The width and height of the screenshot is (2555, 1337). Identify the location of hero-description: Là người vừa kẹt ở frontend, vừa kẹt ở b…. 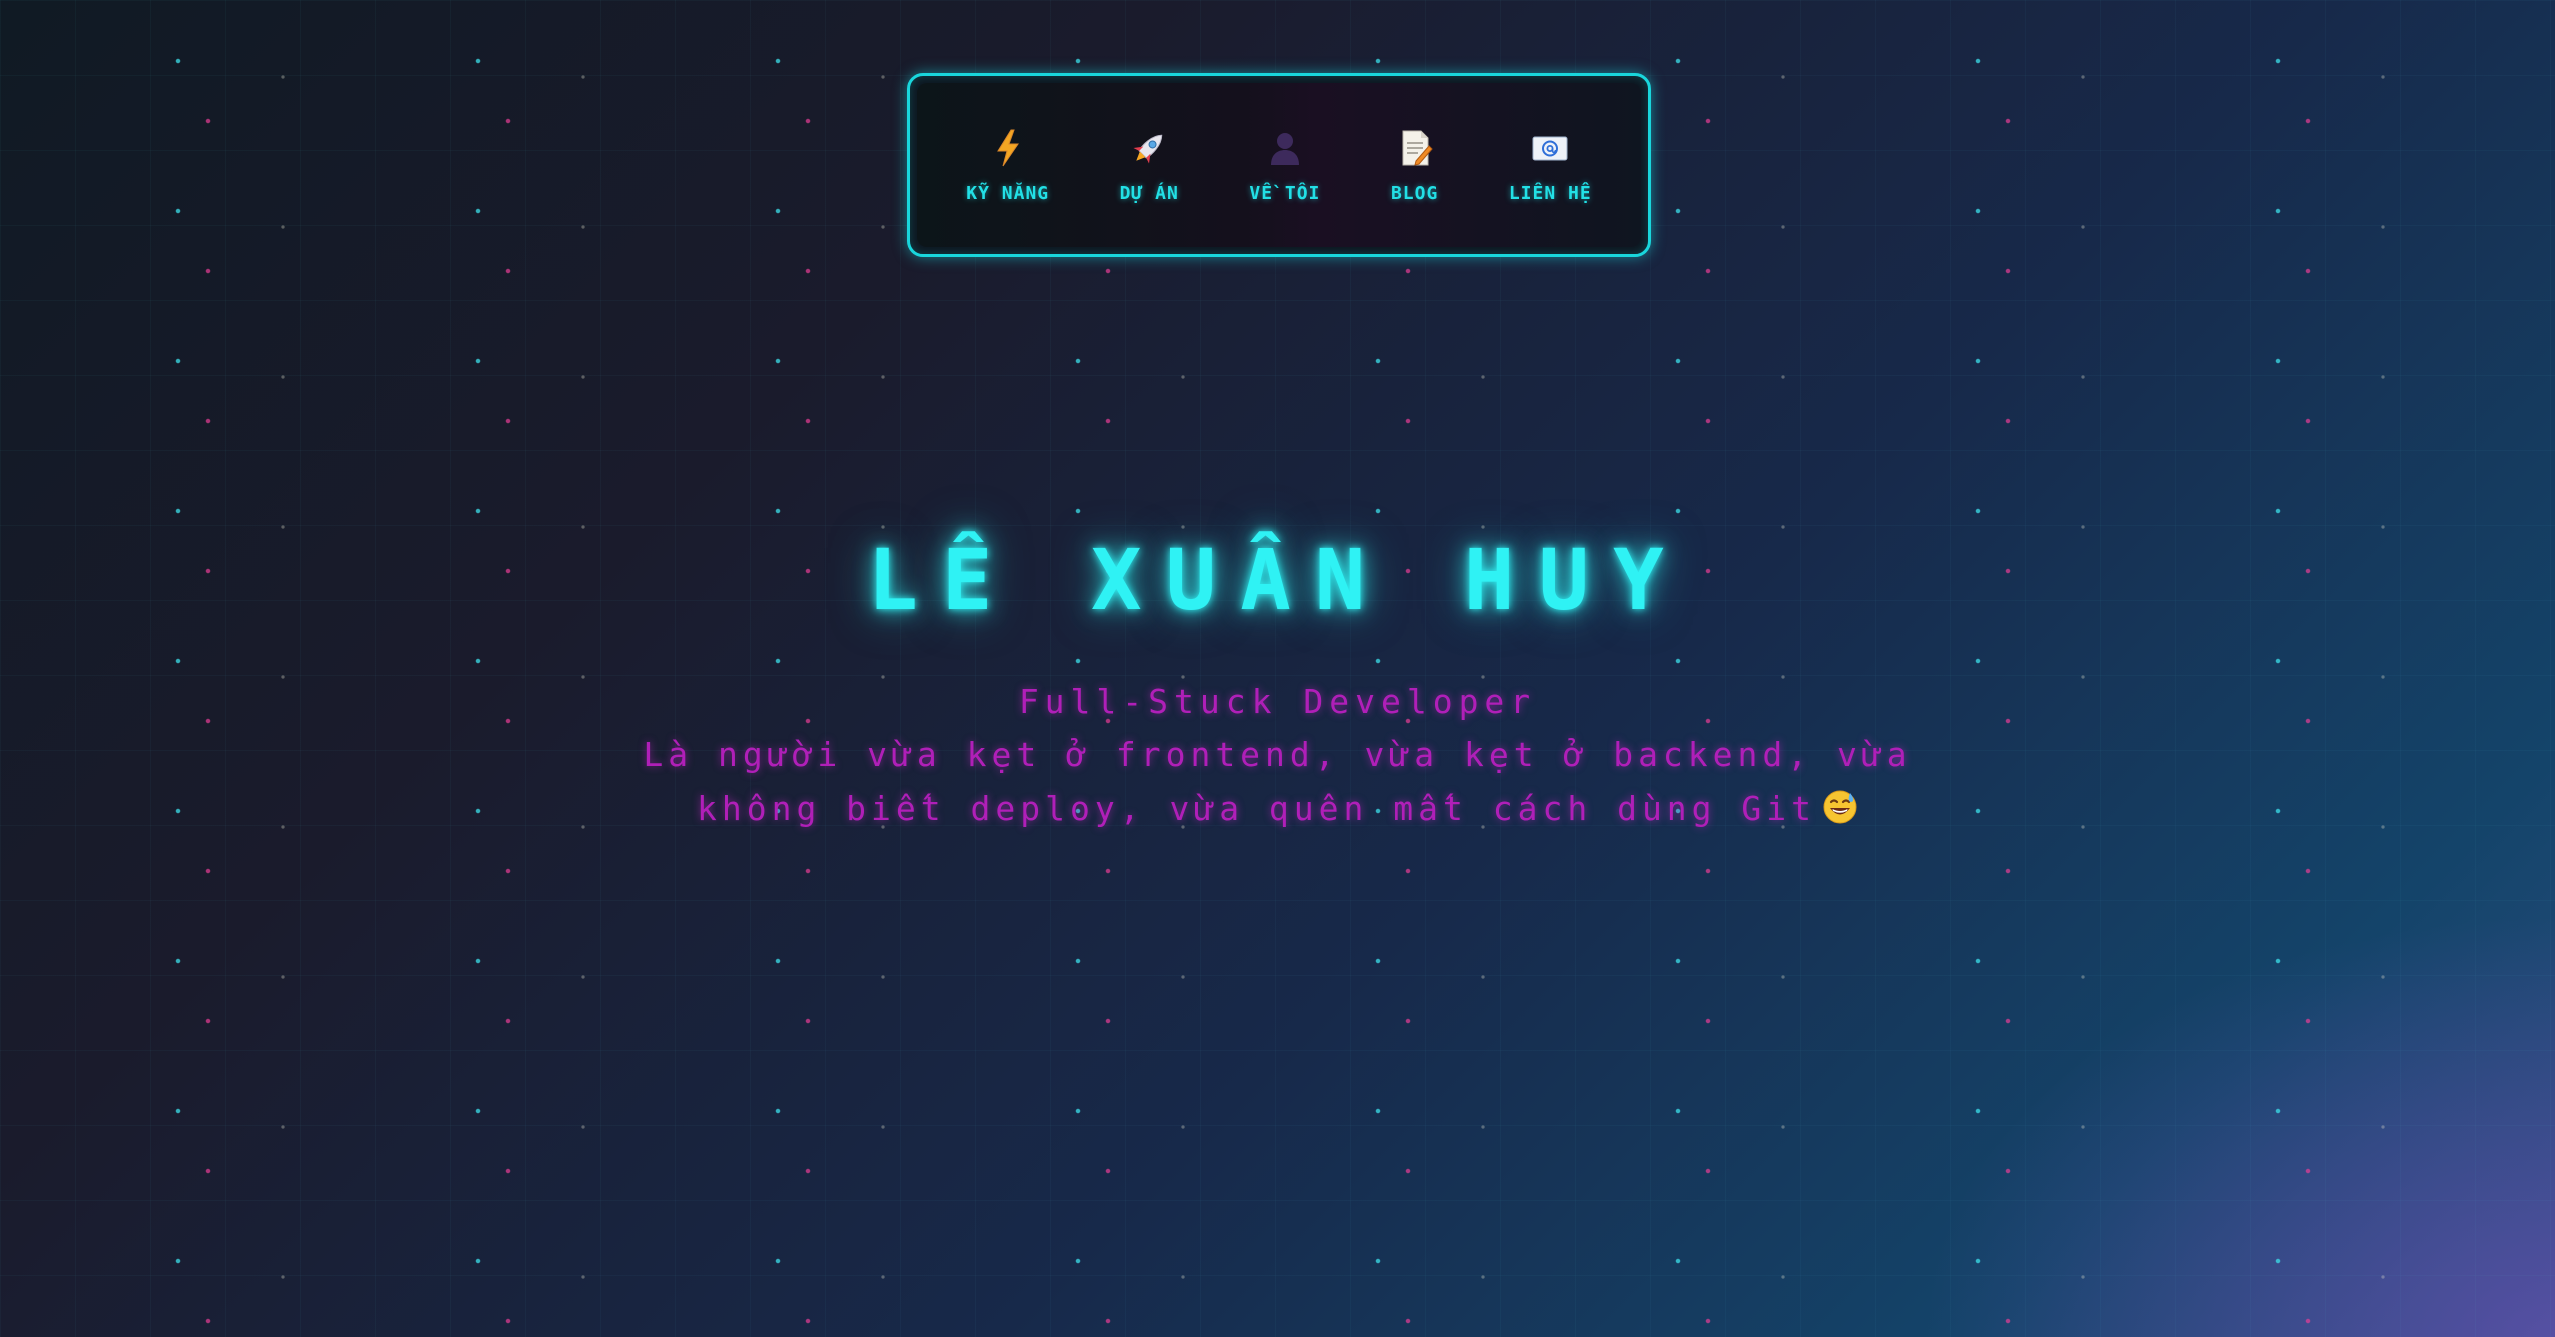
(1277, 781).